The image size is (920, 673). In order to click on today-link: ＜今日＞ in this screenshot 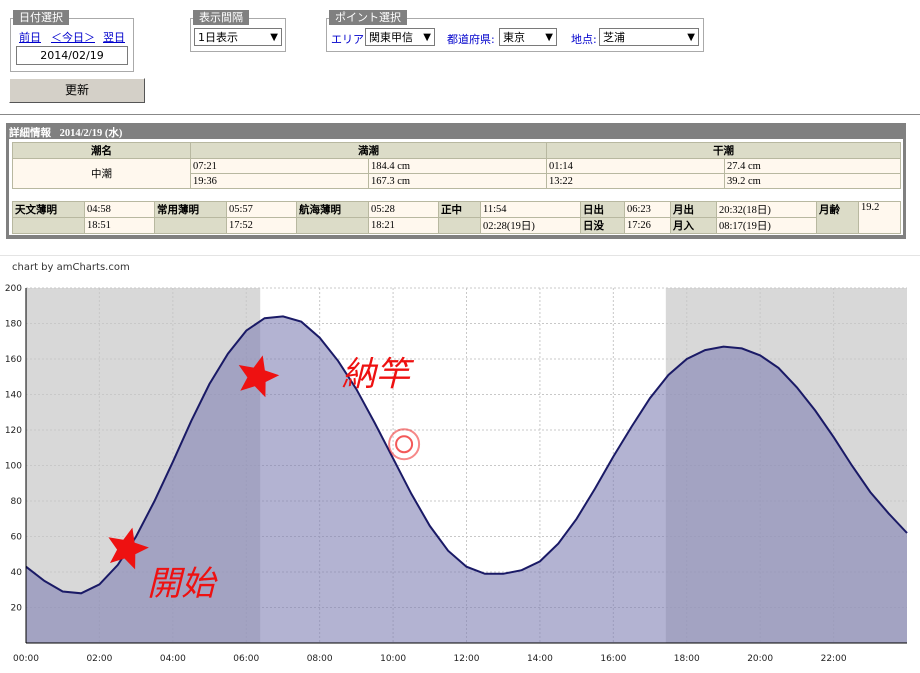, I will do `click(73, 37)`.